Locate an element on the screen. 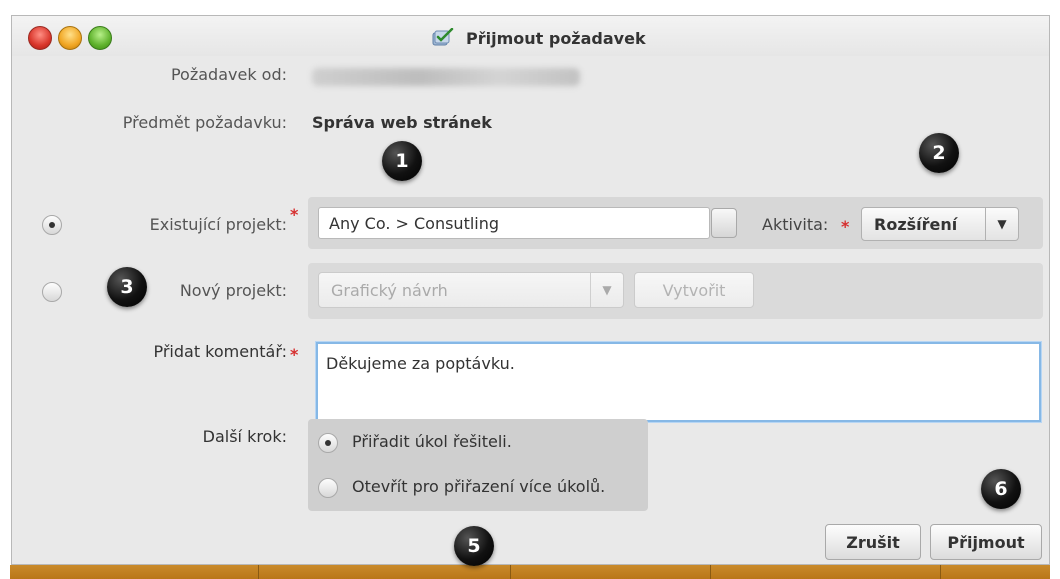 This screenshot has height=579, width=1060. close-window-button is located at coordinates (40, 38).